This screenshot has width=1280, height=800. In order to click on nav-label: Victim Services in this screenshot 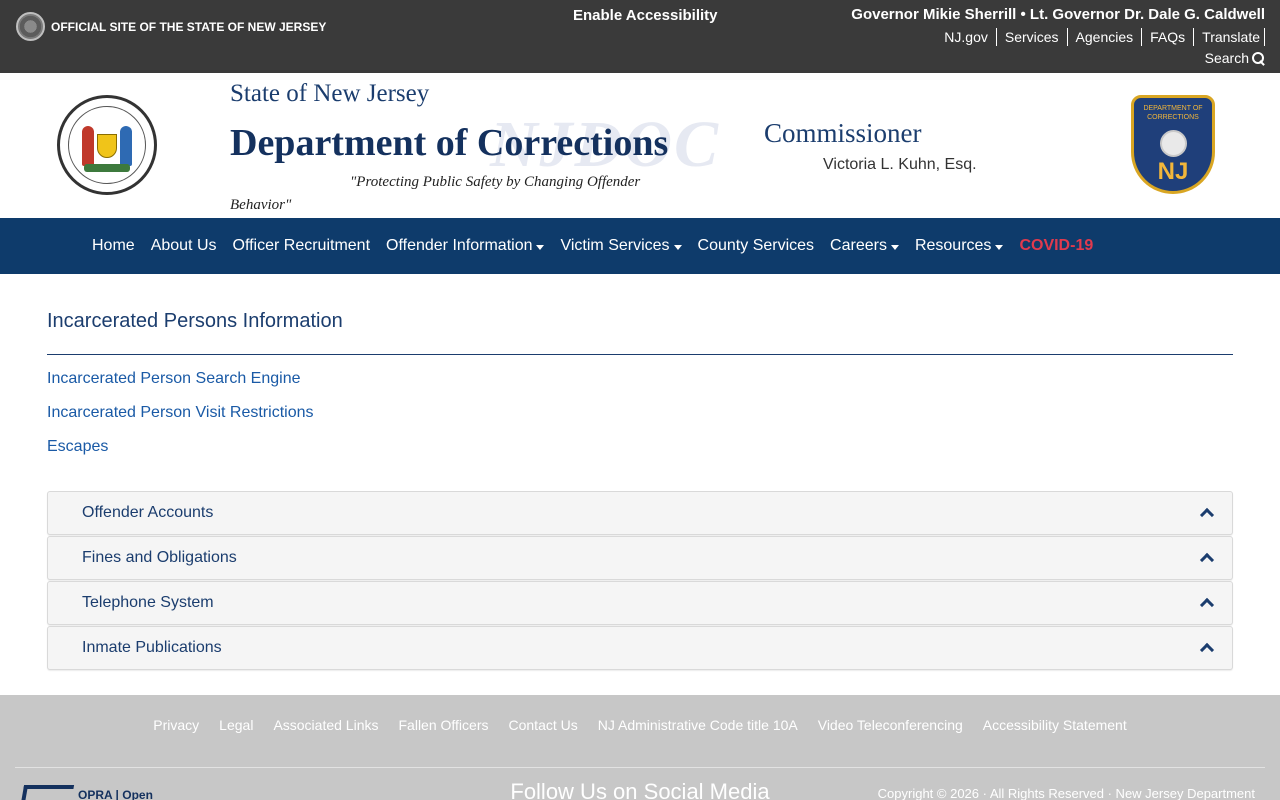, I will do `click(615, 245)`.